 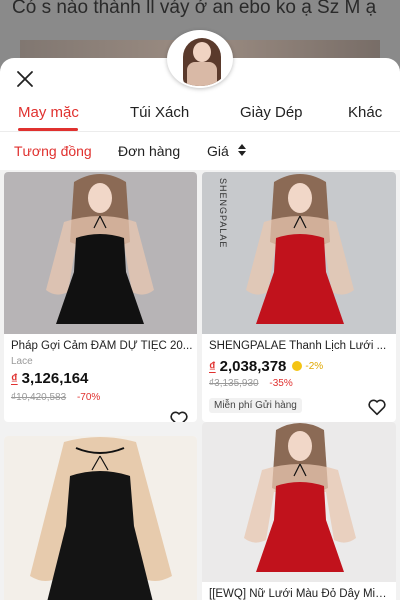 What do you see at coordinates (241, 150) in the screenshot?
I see `sort-arrows-icon` at bounding box center [241, 150].